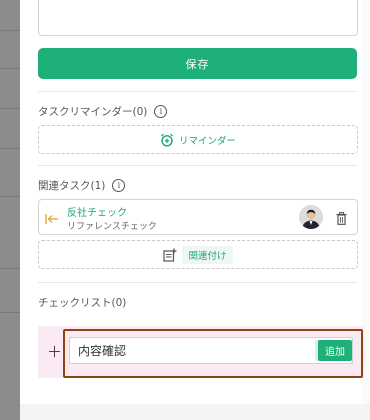 The image size is (370, 420). Describe the element at coordinates (198, 18) in the screenshot. I see `description-textarea` at that location.